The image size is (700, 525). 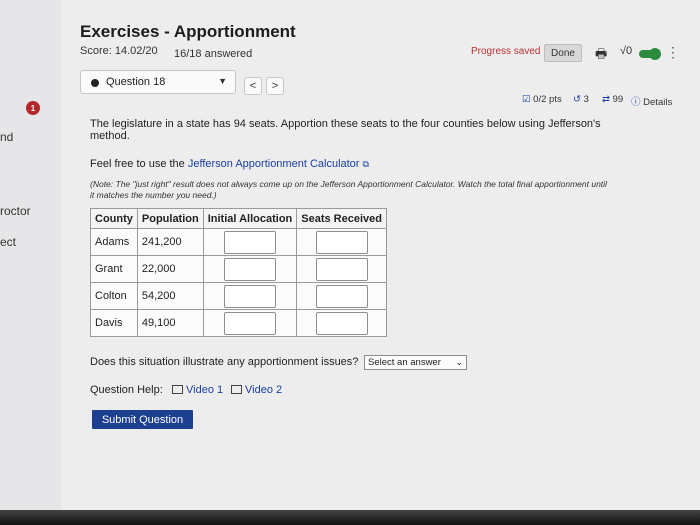 I want to click on header-county: County, so click(x=114, y=218).